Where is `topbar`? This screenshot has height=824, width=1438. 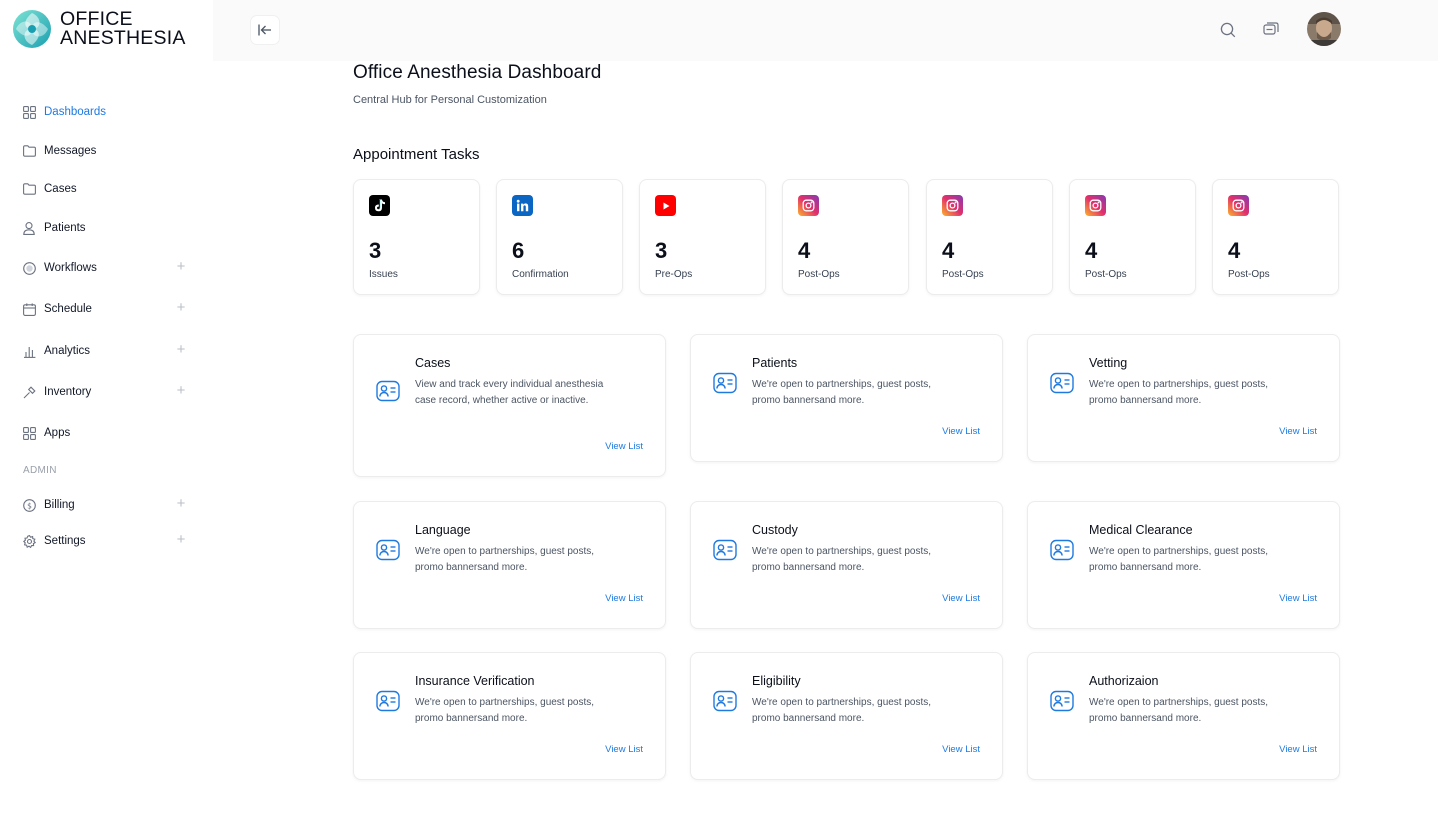 topbar is located at coordinates (825, 30).